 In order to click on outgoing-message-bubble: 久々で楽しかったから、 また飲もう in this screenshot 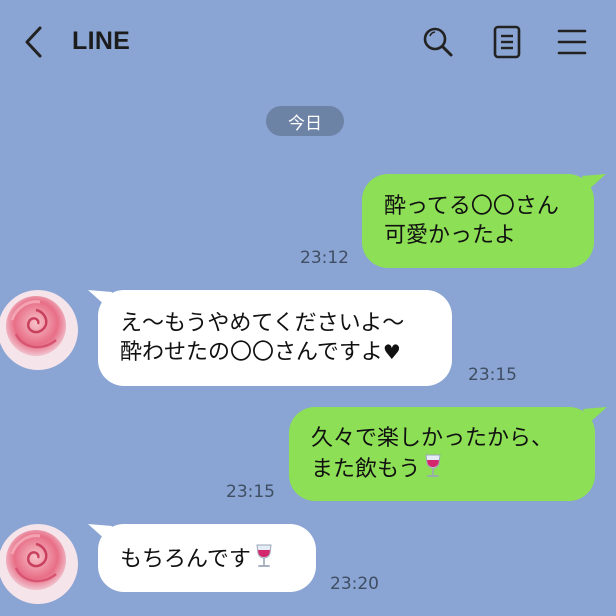, I will do `click(442, 454)`.